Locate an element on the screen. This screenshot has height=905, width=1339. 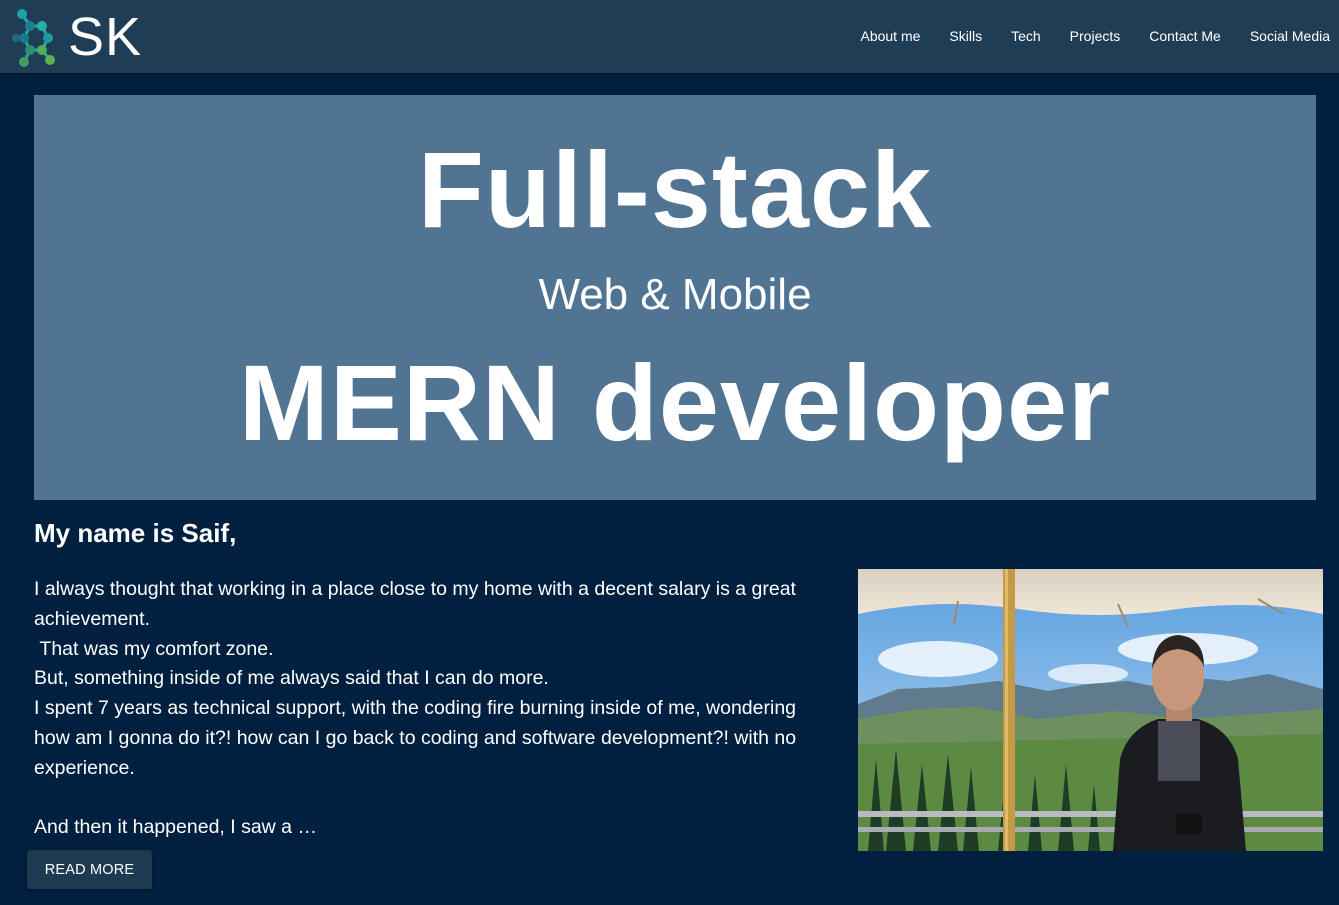
nav-social-media: Social Media is located at coordinates (1290, 36).